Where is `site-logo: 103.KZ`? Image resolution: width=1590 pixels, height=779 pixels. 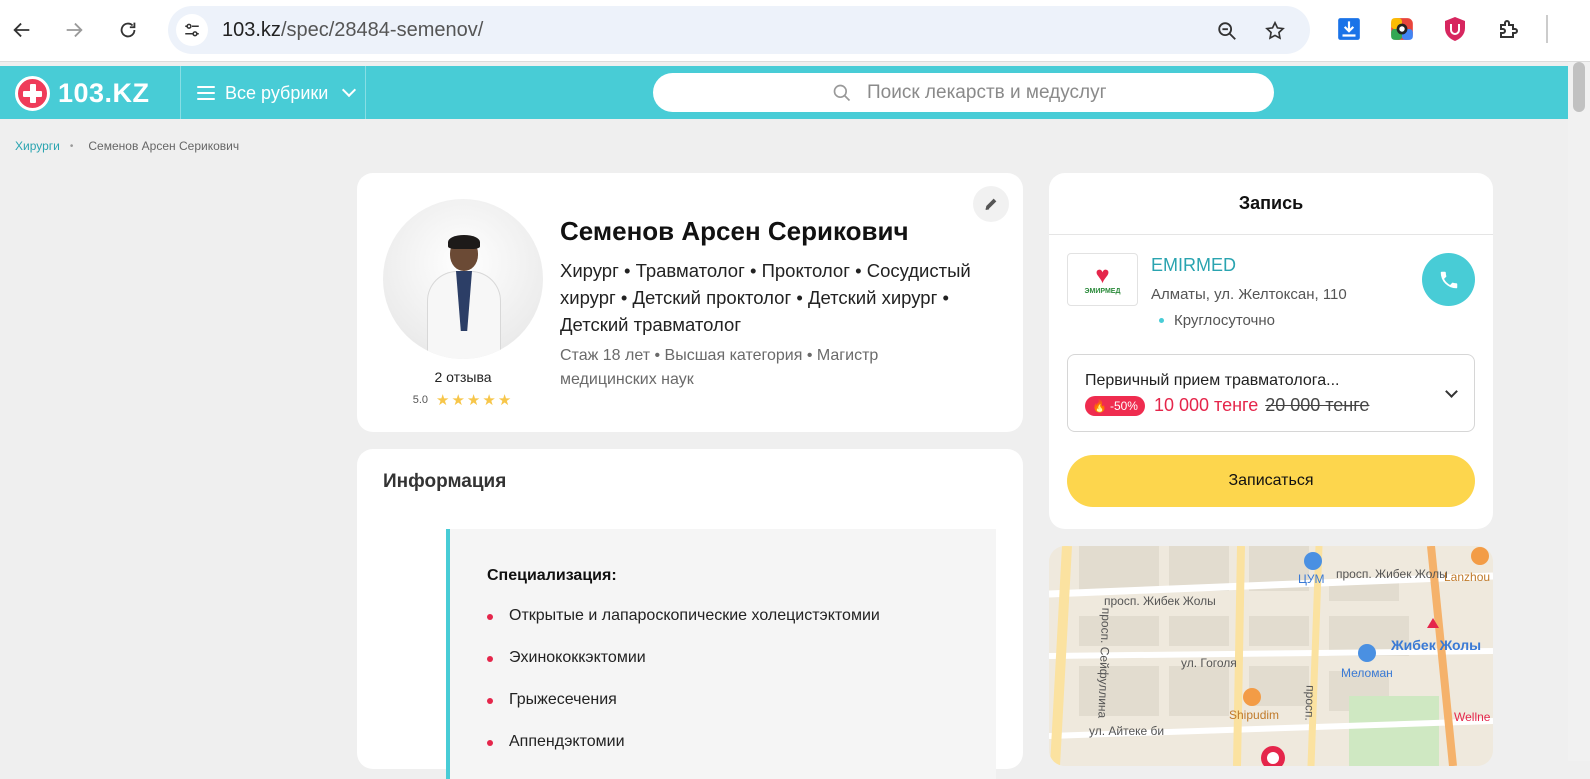 site-logo: 103.KZ is located at coordinates (82, 93).